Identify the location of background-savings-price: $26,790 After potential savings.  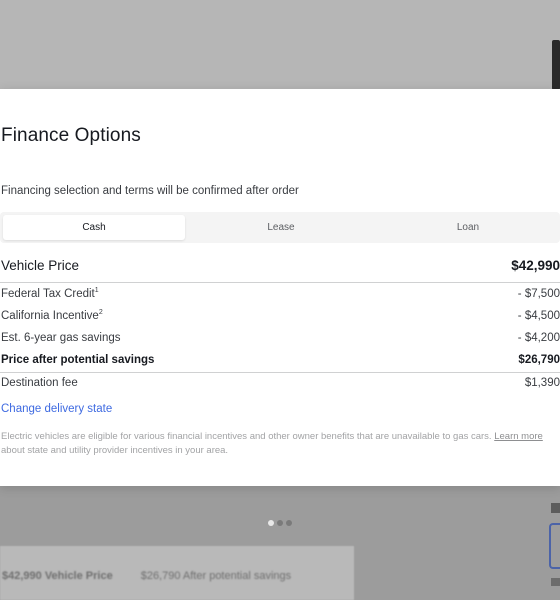
(216, 576).